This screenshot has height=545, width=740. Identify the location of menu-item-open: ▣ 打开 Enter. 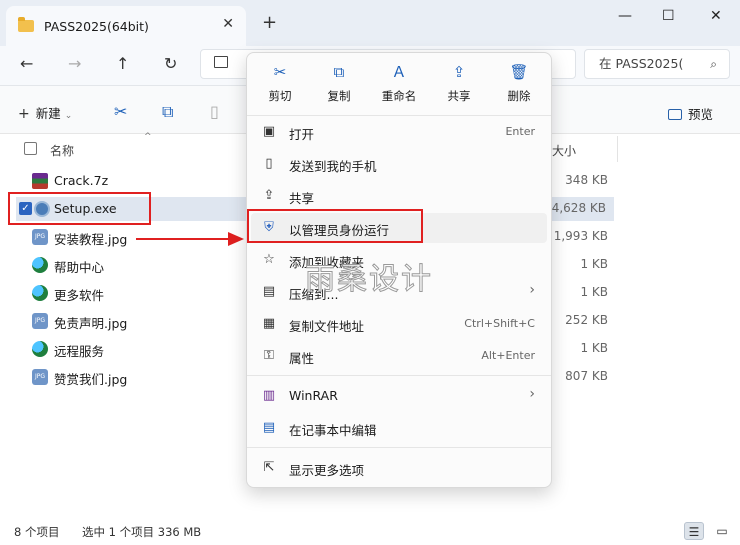
(399, 132).